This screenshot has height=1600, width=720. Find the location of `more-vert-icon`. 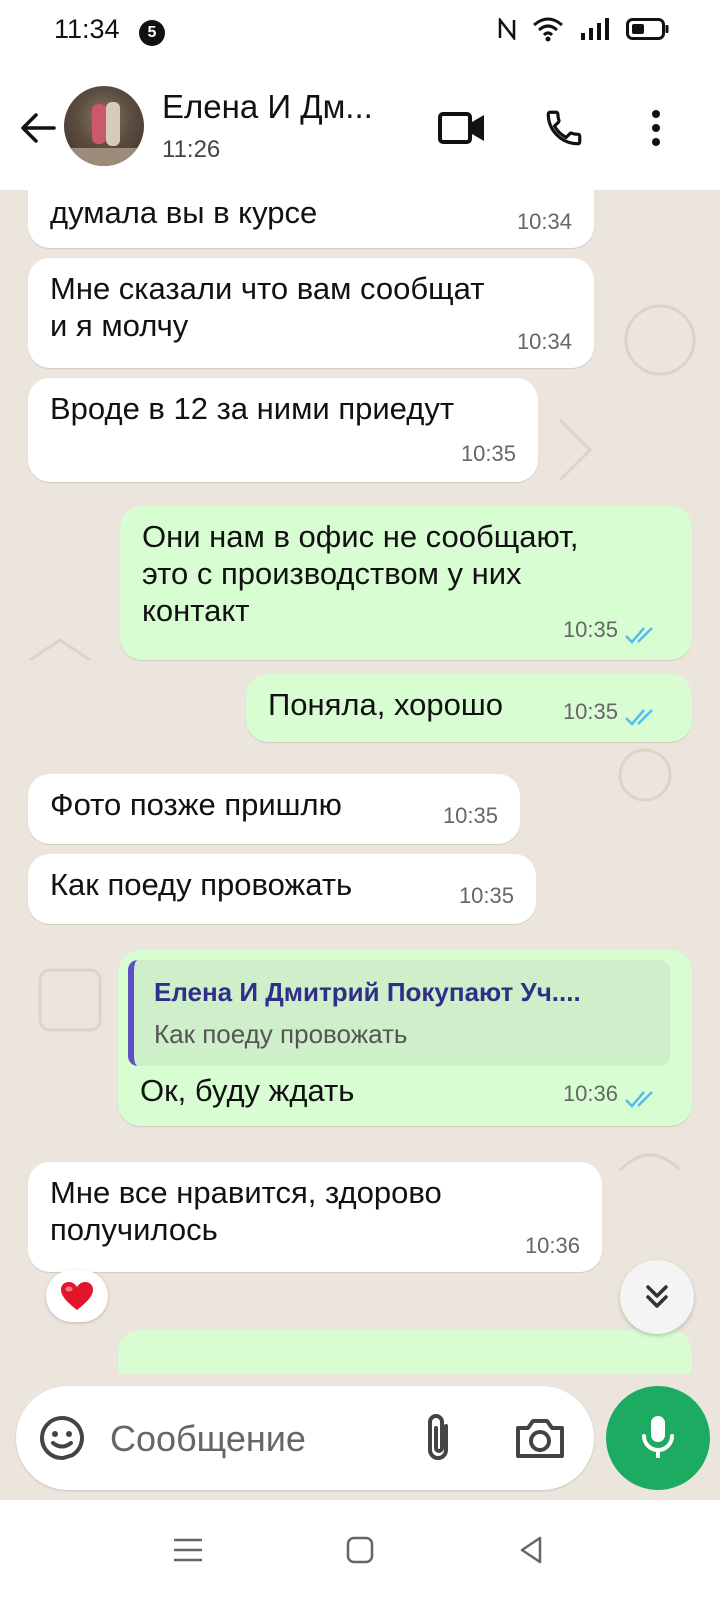

more-vert-icon is located at coordinates (656, 128).